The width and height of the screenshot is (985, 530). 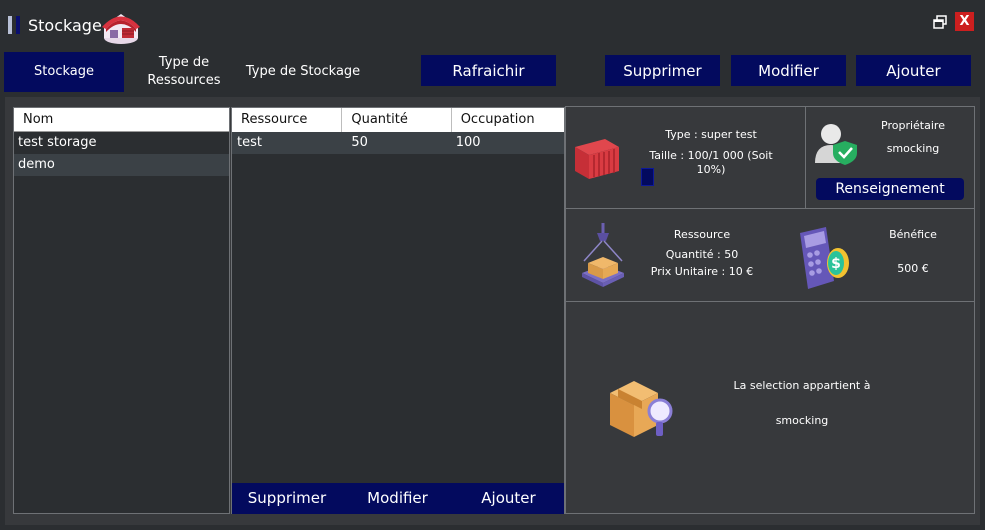 I want to click on resource-unit-price-text: Prix Unitaire : 10 €, so click(x=702, y=271).